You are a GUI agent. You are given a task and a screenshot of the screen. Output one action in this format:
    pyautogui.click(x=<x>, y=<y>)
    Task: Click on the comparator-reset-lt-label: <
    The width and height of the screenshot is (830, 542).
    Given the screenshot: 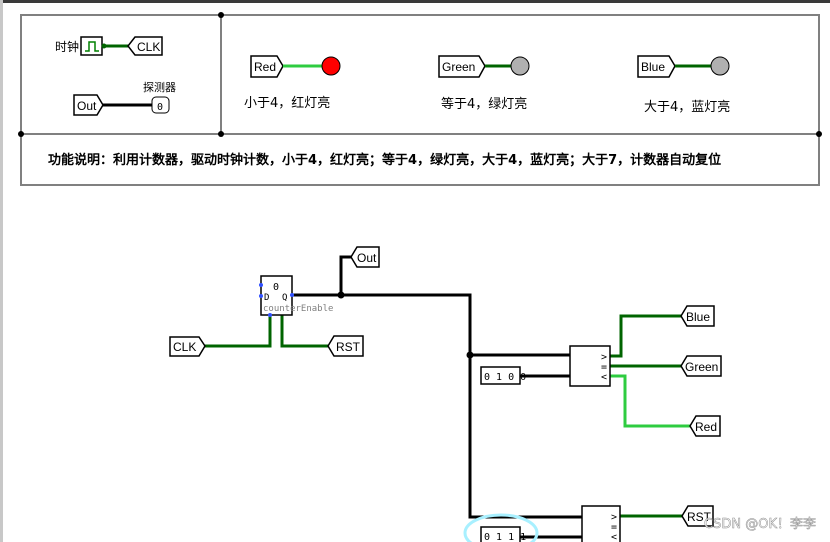 What is the action you would take?
    pyautogui.click(x=614, y=537)
    